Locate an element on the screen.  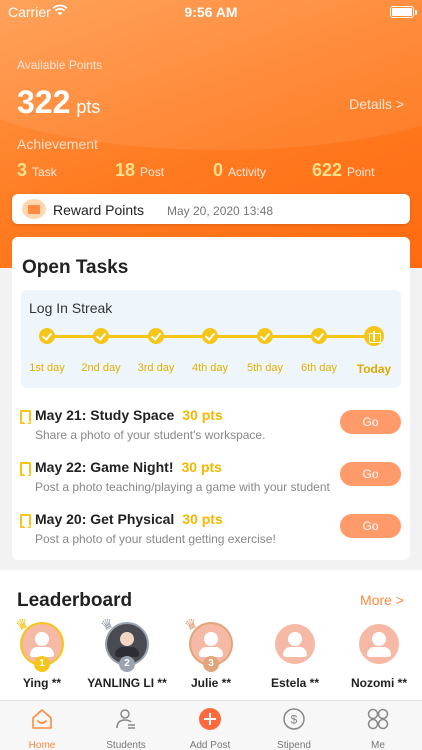
tab-label: Students is located at coordinates (126, 745).